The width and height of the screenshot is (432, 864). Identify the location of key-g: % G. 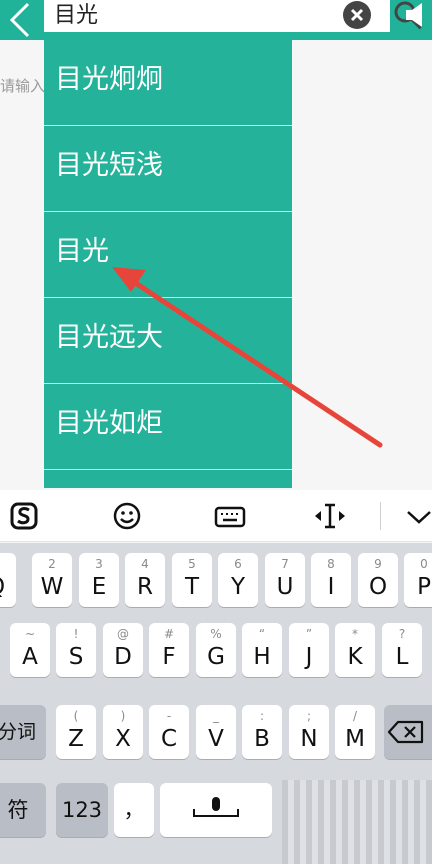
(216, 650).